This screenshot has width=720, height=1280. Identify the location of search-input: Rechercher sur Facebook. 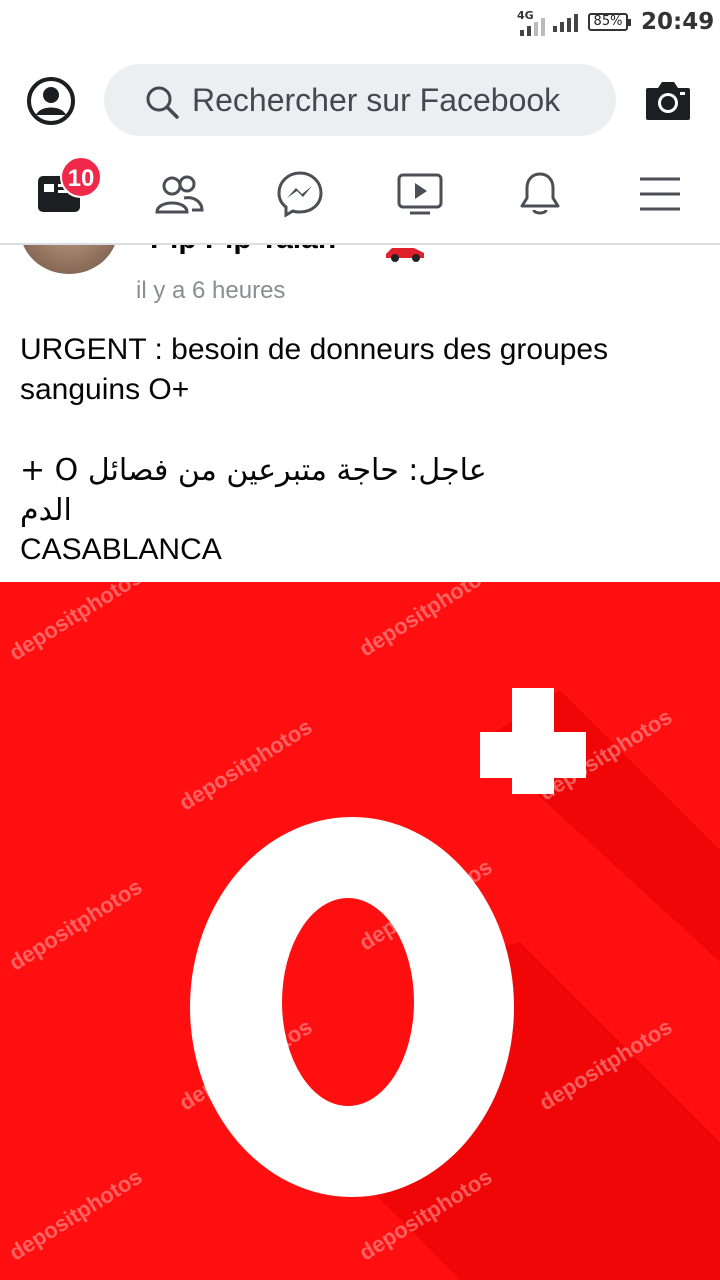
(376, 100).